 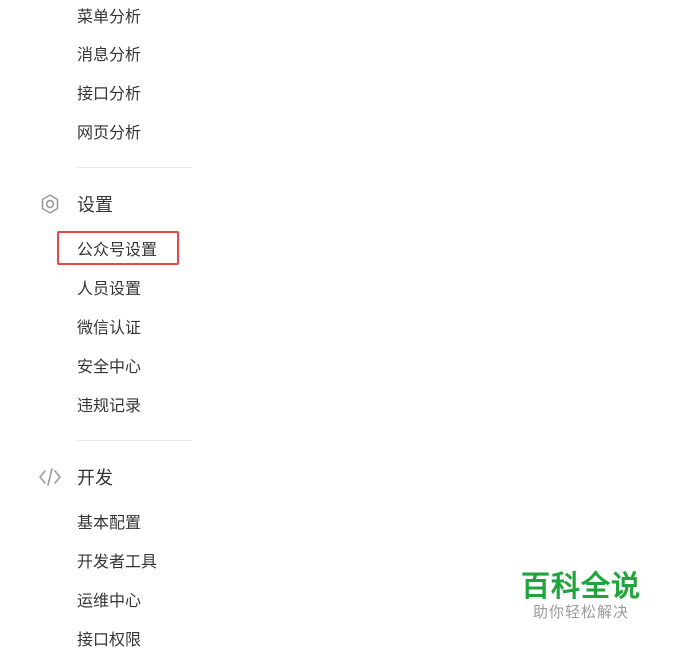 I want to click on watermark-logo: 百科全说 助你轻松解决, so click(x=581, y=595).